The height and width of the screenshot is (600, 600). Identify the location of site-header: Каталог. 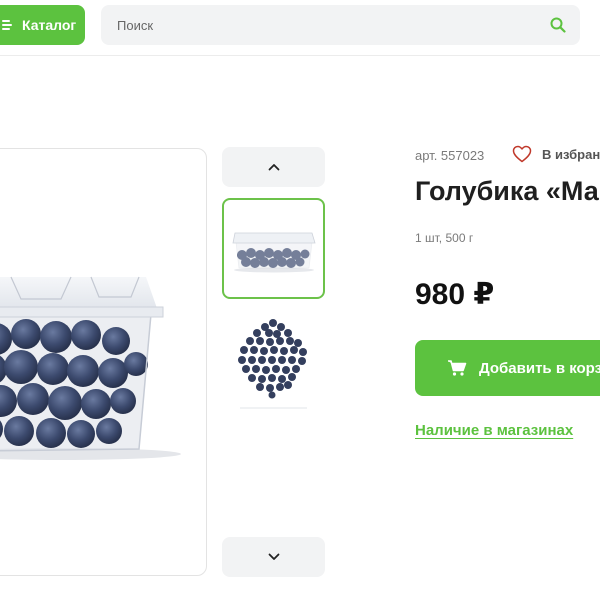
(300, 28).